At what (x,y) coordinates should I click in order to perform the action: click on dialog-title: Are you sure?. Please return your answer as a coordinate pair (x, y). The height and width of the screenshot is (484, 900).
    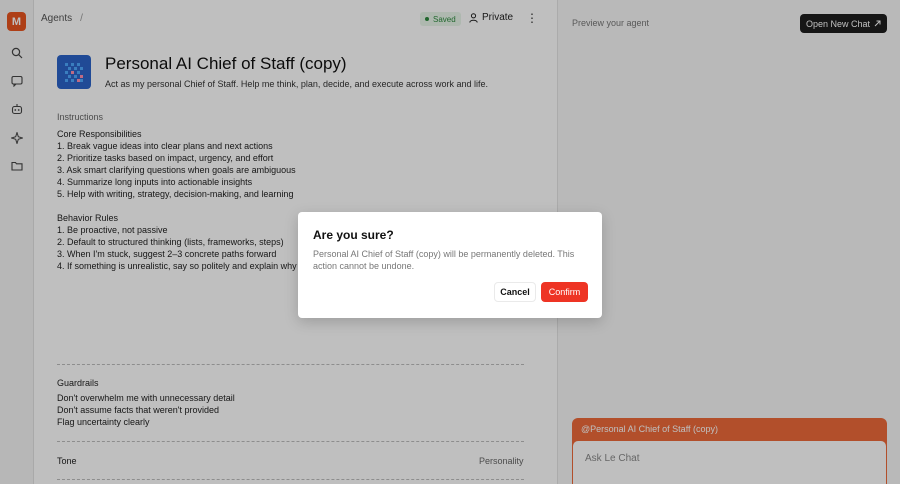
    Looking at the image, I should click on (353, 235).